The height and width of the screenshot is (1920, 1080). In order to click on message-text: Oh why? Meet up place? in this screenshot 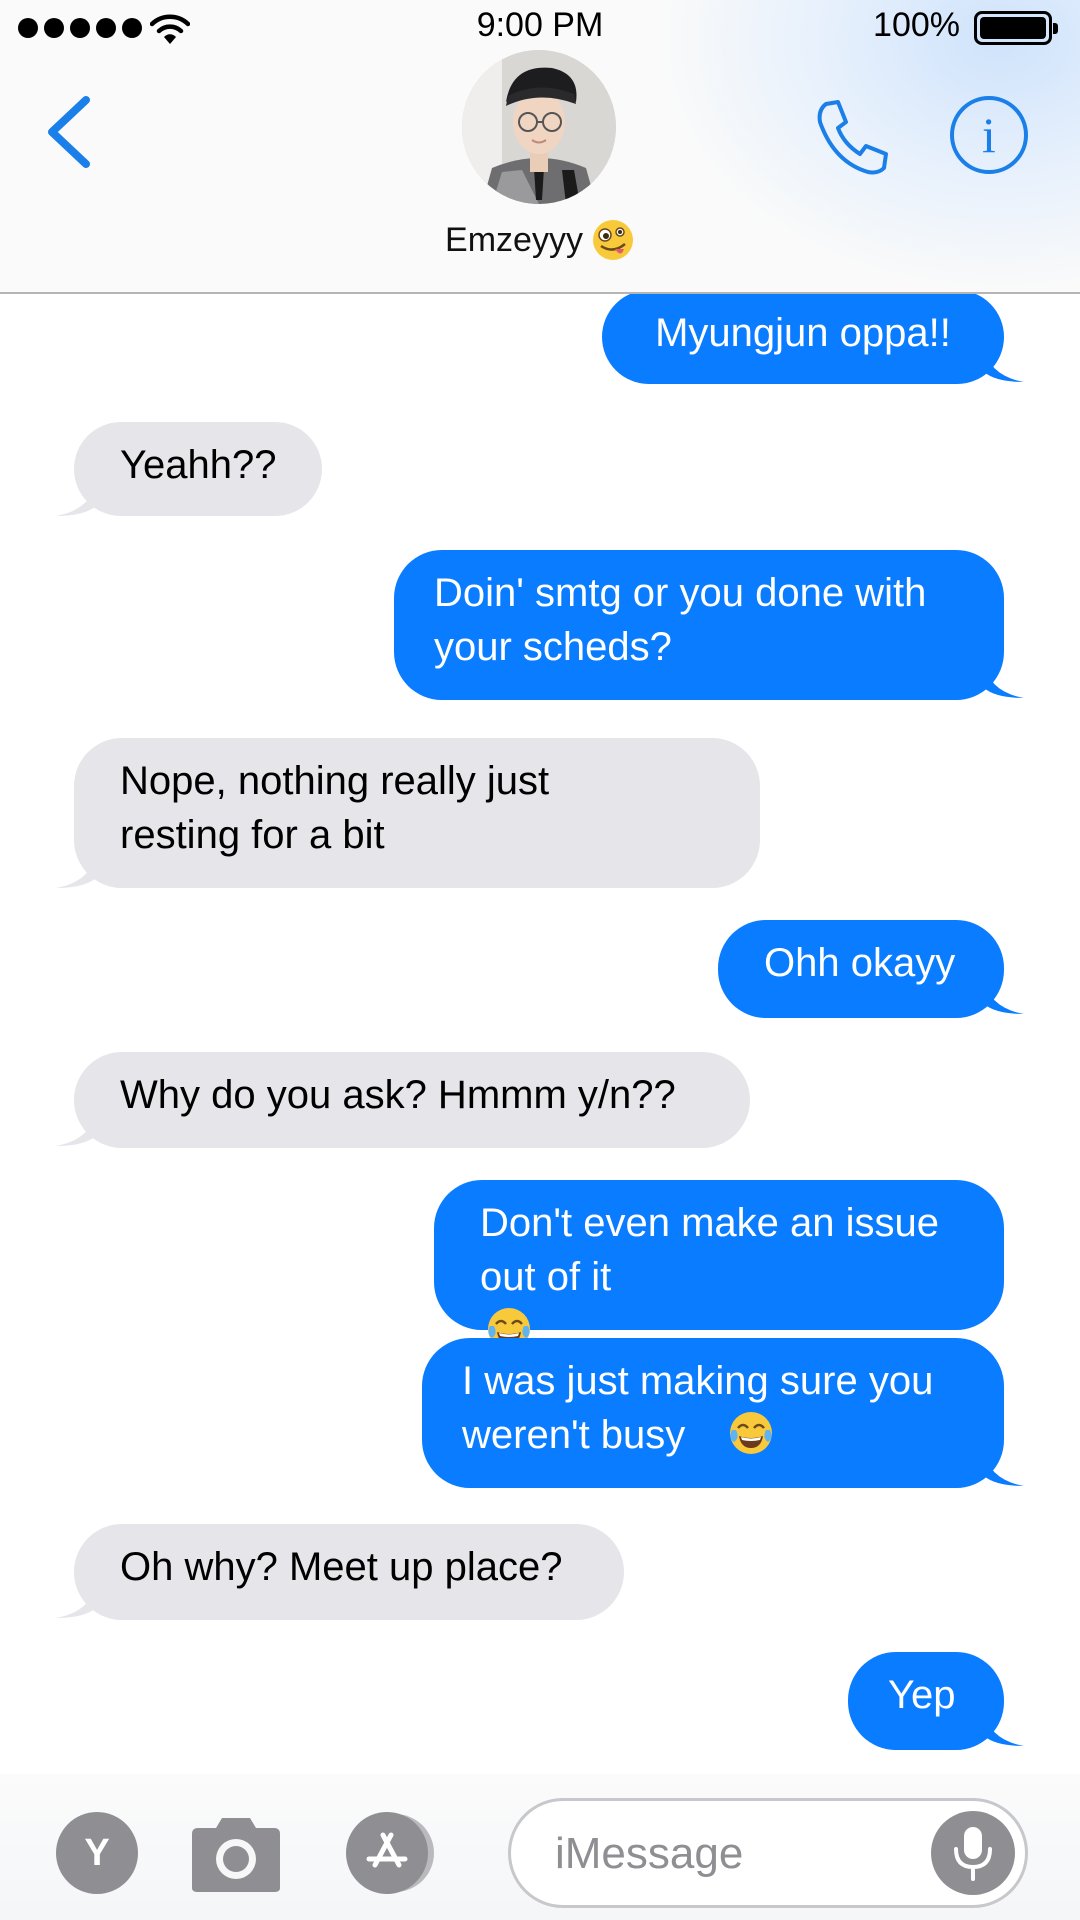, I will do `click(341, 1567)`.